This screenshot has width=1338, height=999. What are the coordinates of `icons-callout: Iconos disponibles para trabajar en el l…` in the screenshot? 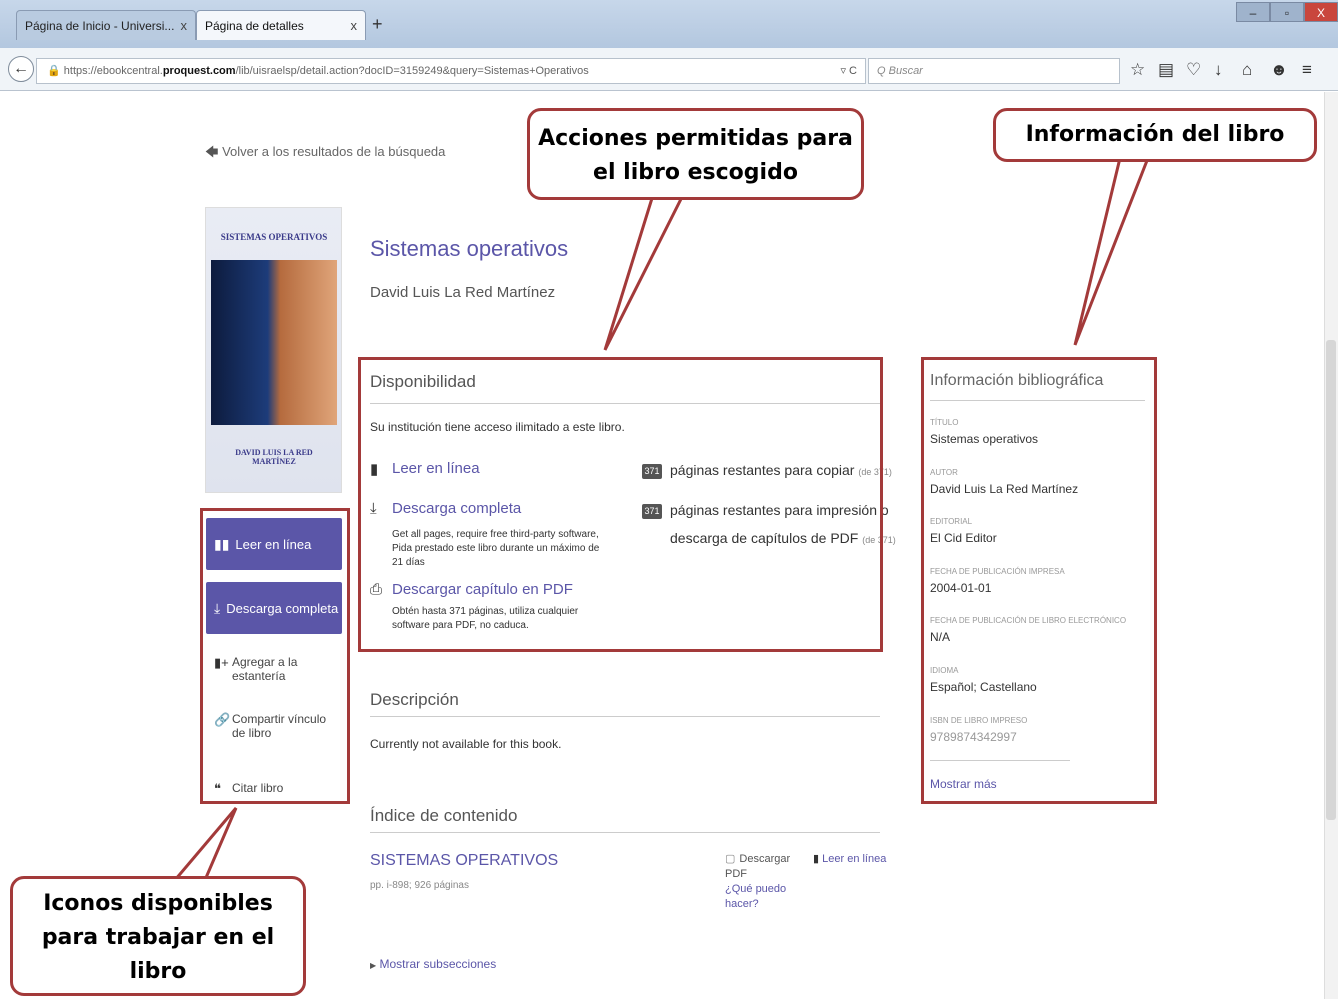 It's located at (158, 936).